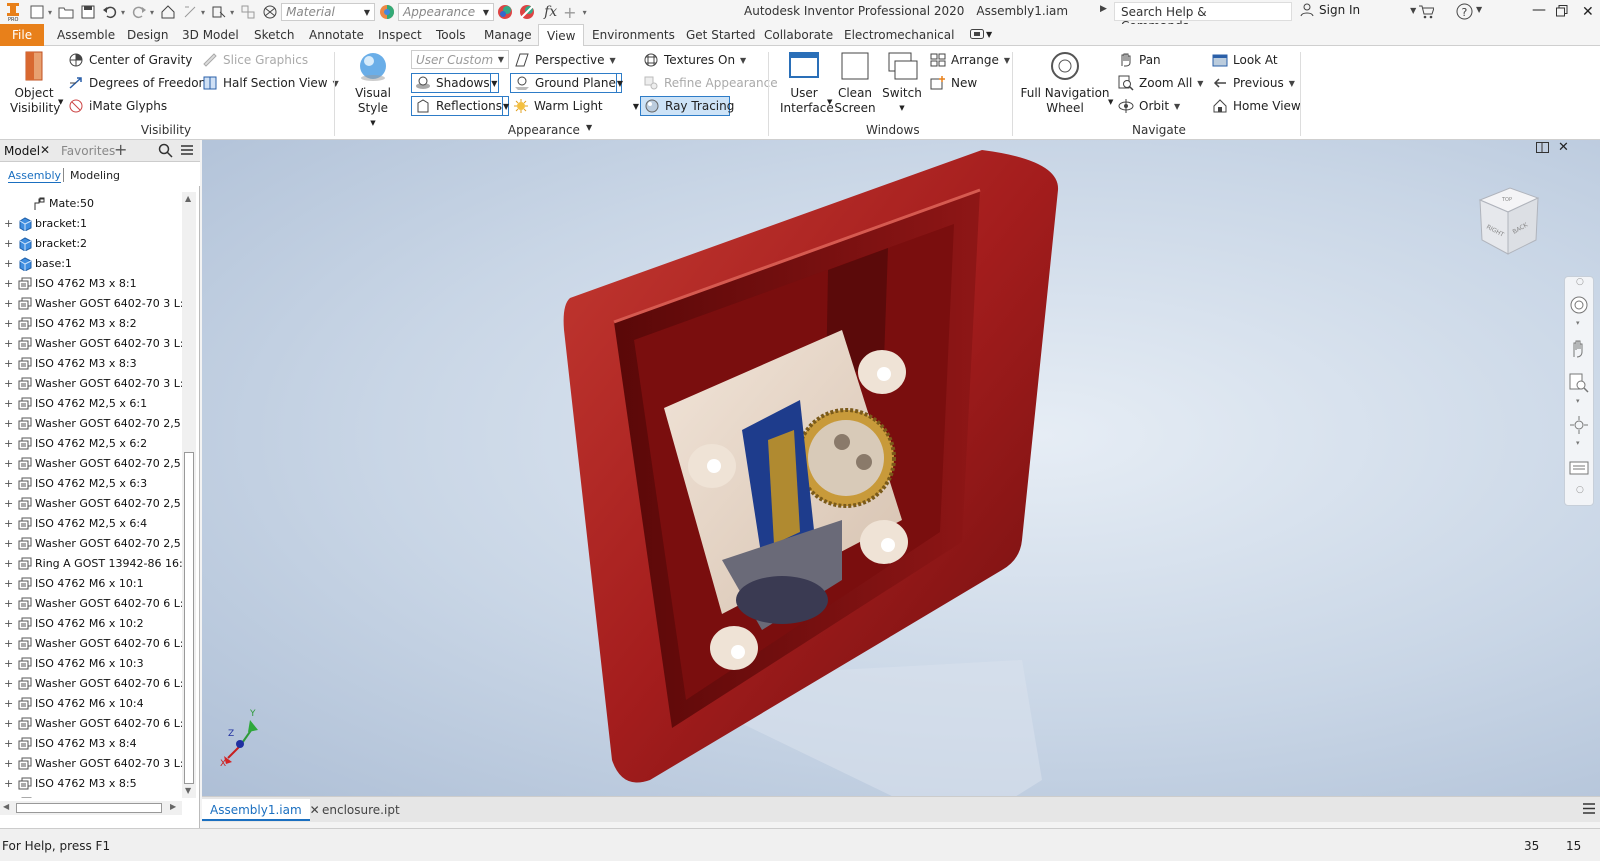 Image resolution: width=1600 pixels, height=861 pixels. I want to click on tab-tools: Tools, so click(451, 35).